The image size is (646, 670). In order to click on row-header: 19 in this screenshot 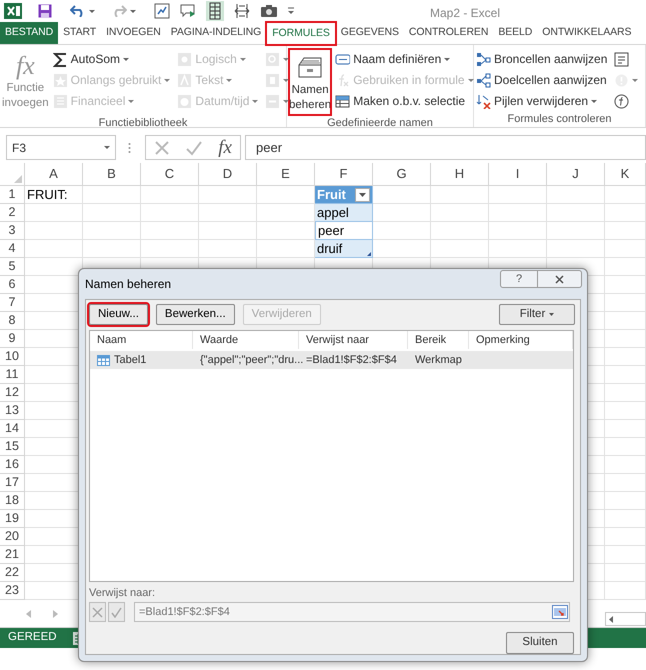, I will do `click(12, 519)`.